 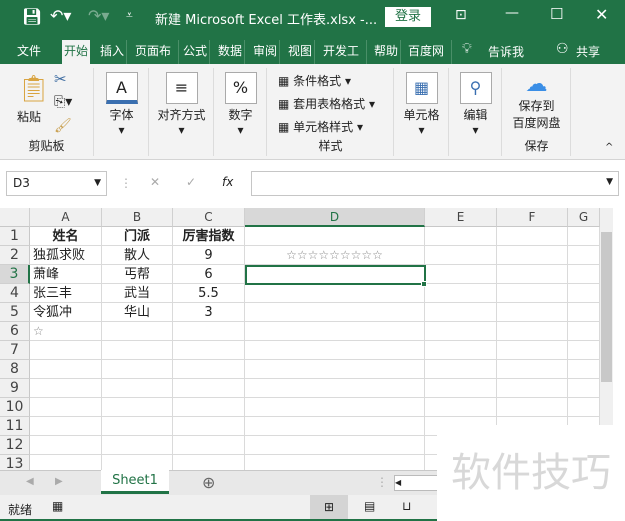 What do you see at coordinates (461, 369) in the screenshot?
I see `cell-E8` at bounding box center [461, 369].